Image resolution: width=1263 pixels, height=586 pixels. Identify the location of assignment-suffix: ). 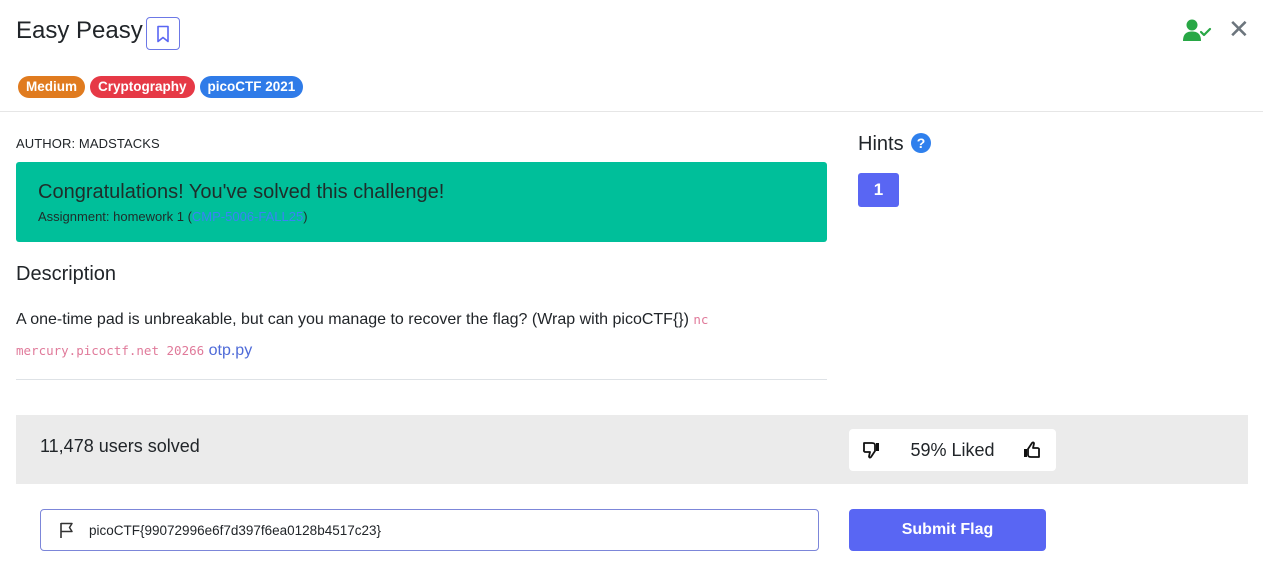
(305, 216).